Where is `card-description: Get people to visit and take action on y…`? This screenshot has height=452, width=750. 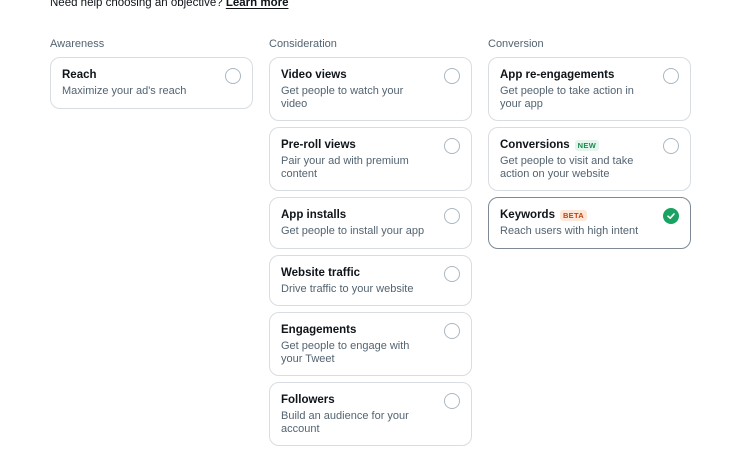
card-description: Get people to visit and take action on y… is located at coordinates (567, 167).